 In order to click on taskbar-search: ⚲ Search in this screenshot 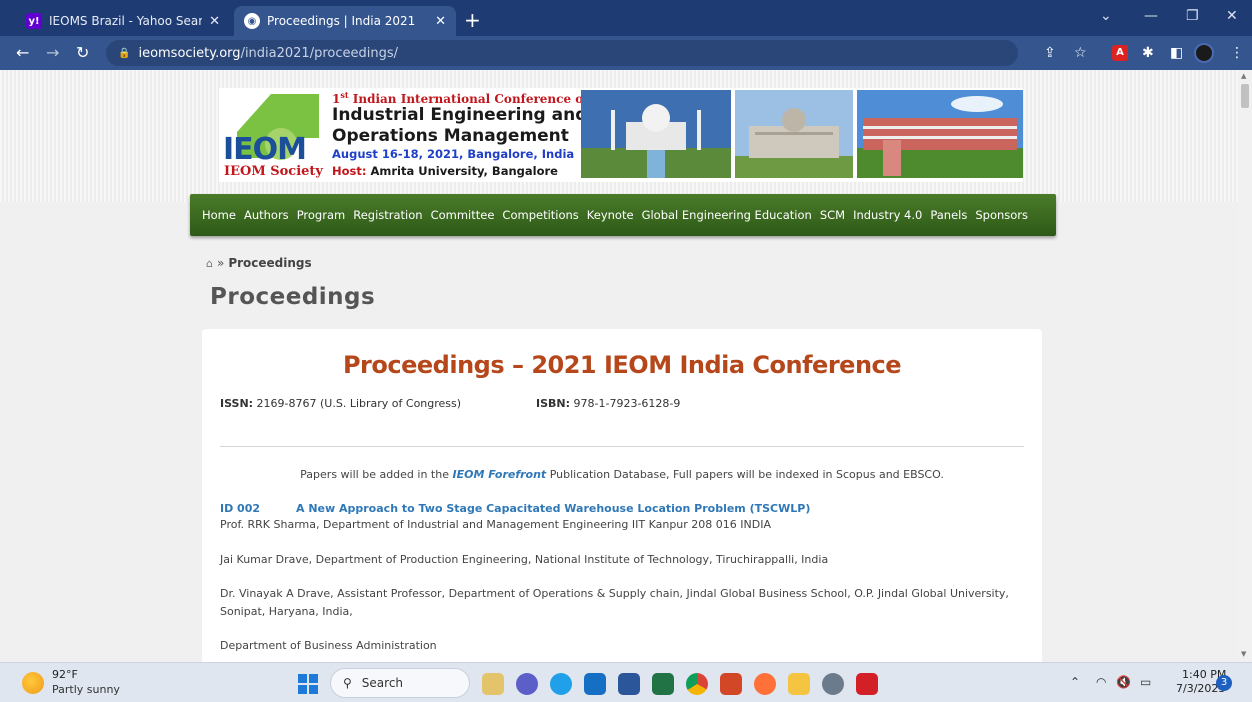, I will do `click(400, 683)`.